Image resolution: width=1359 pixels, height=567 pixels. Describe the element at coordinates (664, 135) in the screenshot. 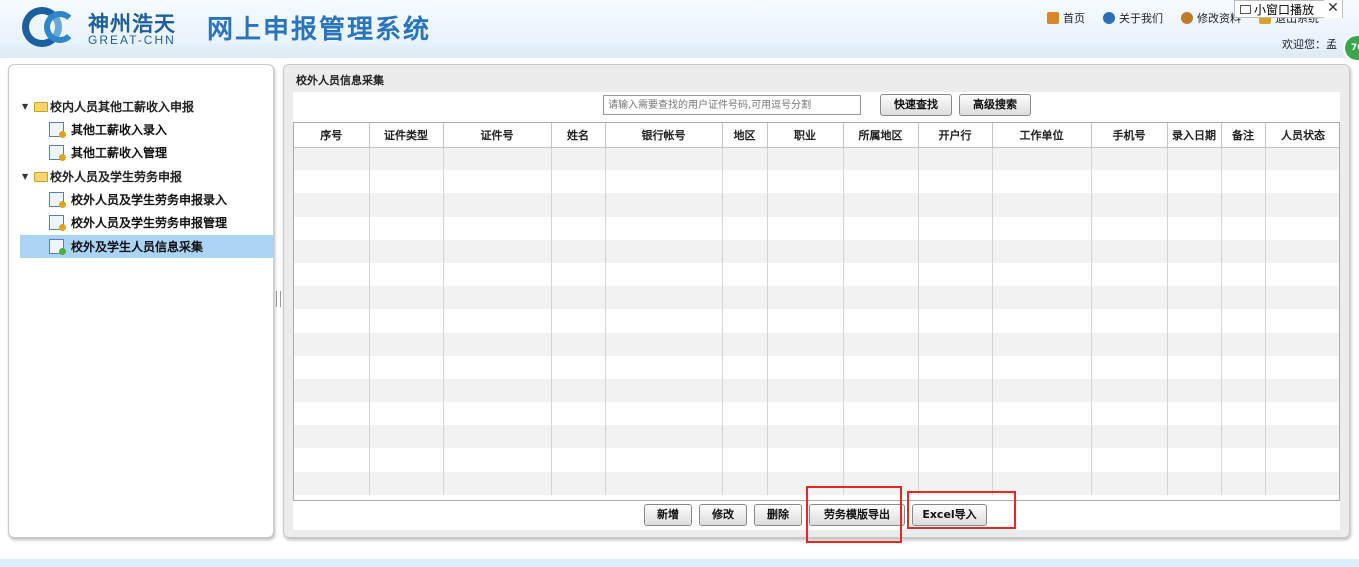

I see `col-header-bank-account: 银行帐号` at that location.